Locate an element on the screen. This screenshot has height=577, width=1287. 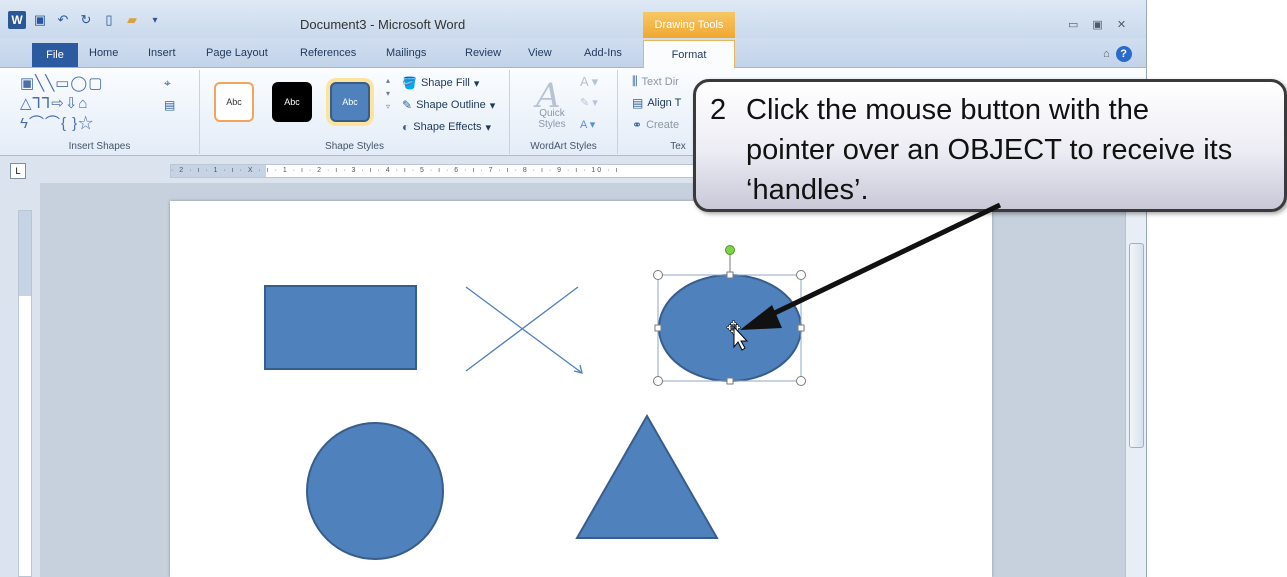
minimize-ribbon-icon: ⌂ is located at coordinates (1106, 54).